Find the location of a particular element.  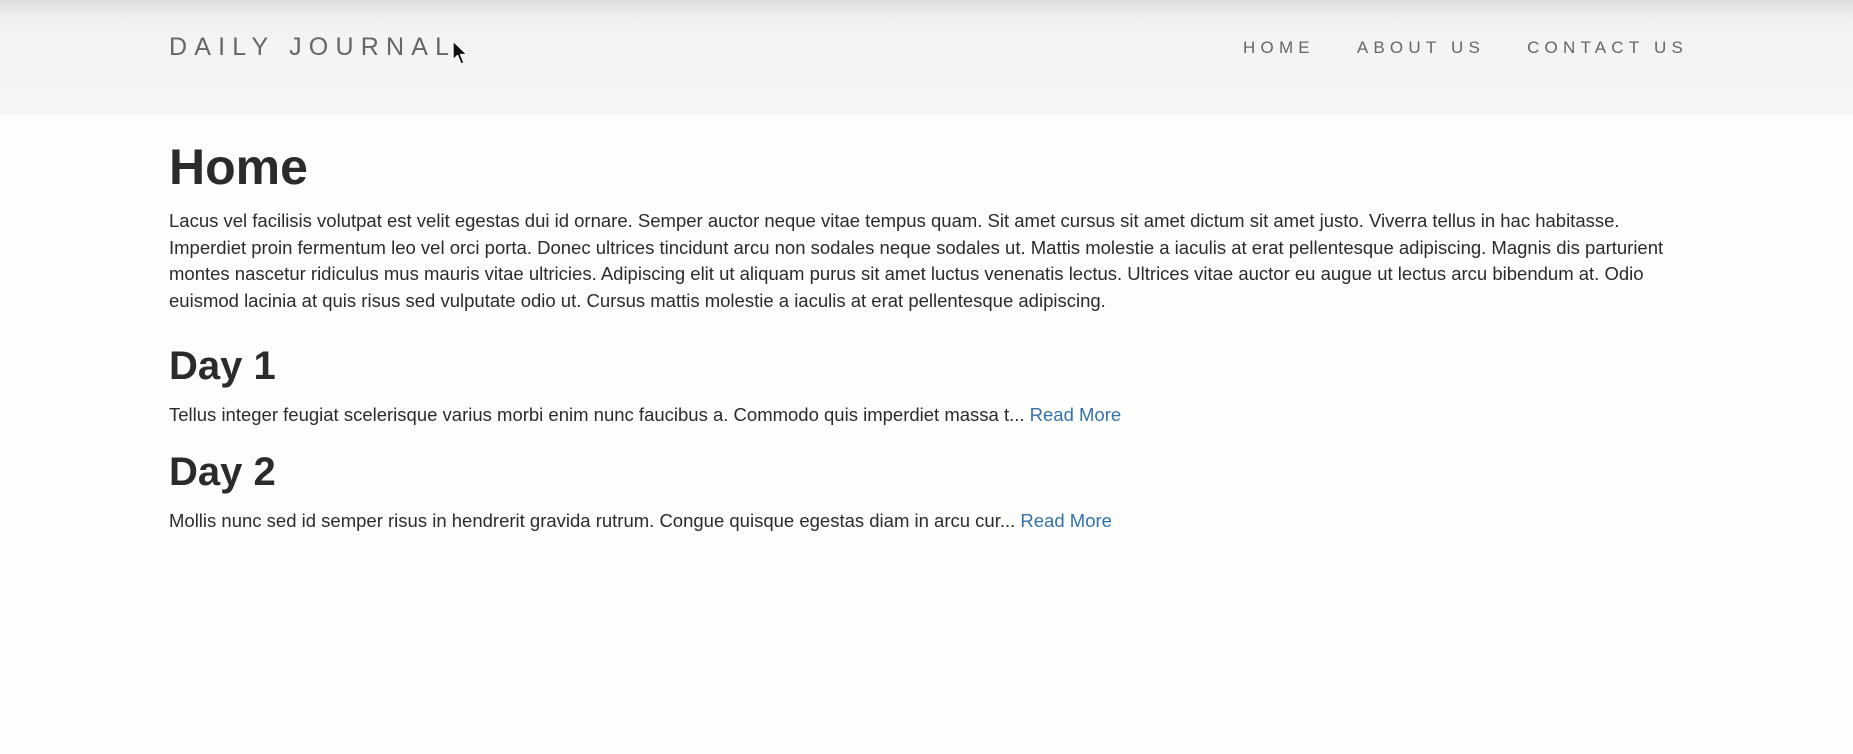

mouse-pointer-icon is located at coordinates (460, 52).